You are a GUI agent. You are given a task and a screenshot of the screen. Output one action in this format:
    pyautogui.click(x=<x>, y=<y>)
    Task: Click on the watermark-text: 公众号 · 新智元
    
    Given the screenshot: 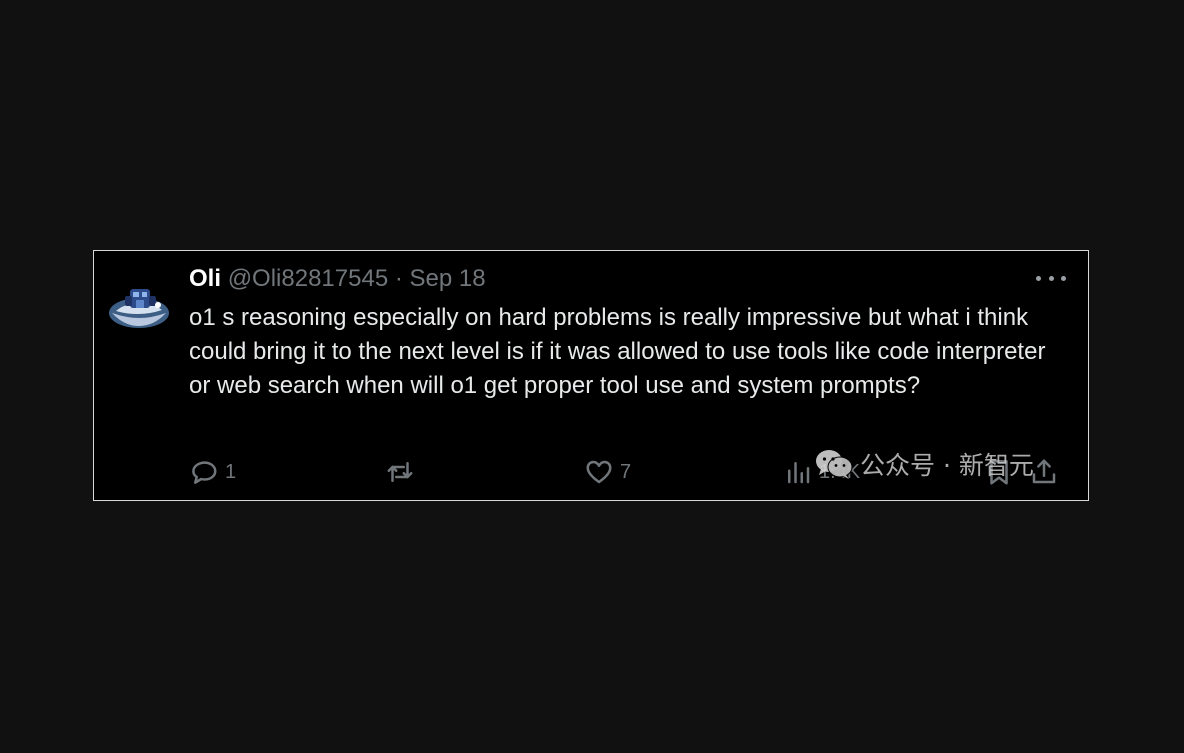 What is the action you would take?
    pyautogui.click(x=947, y=465)
    